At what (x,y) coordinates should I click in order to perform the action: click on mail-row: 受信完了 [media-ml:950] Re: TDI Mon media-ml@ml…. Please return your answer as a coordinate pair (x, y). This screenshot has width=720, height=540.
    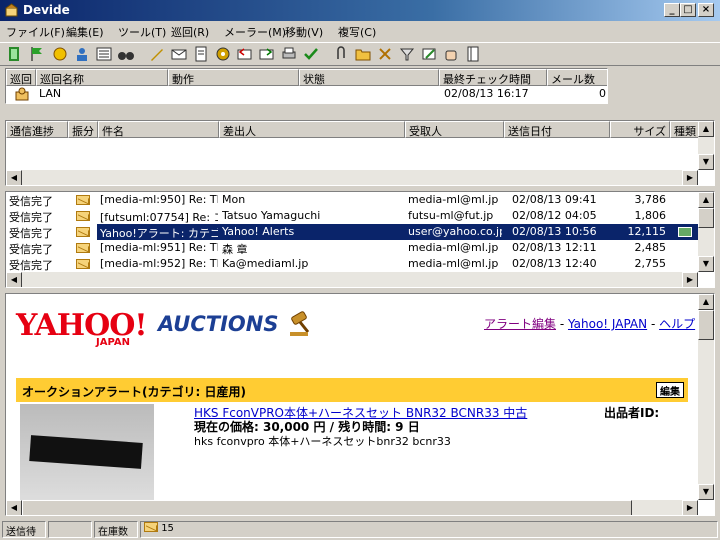
    Looking at the image, I should click on (352, 200).